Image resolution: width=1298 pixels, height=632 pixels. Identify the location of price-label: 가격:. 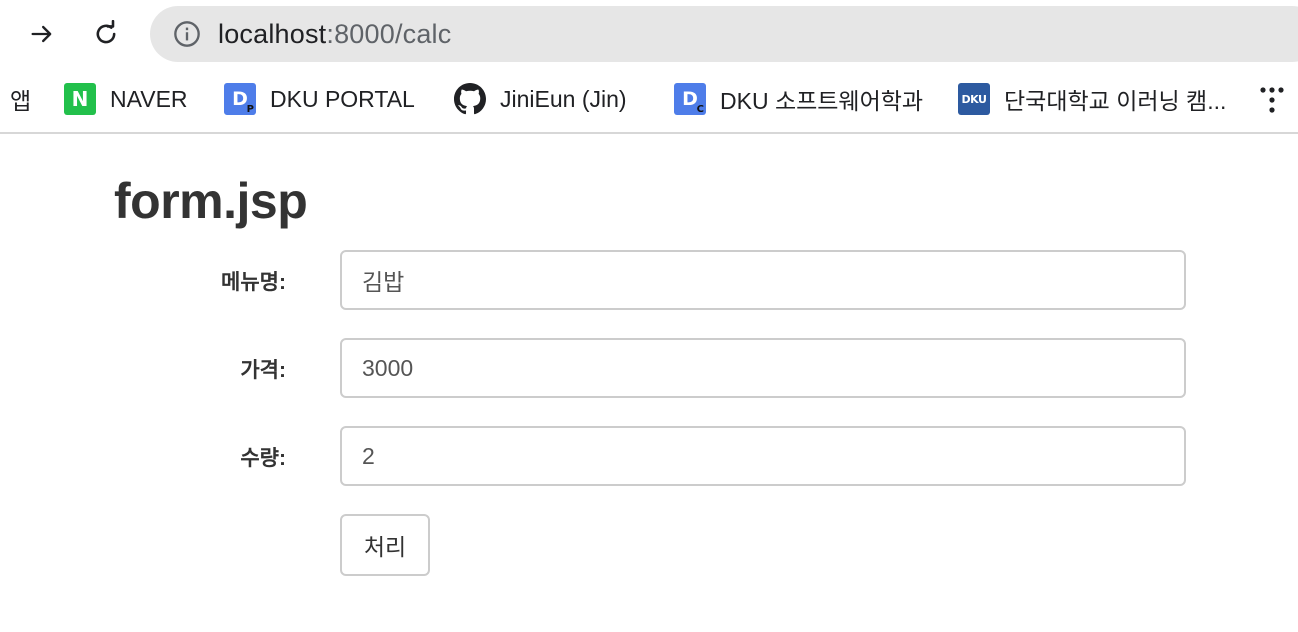
(263, 370).